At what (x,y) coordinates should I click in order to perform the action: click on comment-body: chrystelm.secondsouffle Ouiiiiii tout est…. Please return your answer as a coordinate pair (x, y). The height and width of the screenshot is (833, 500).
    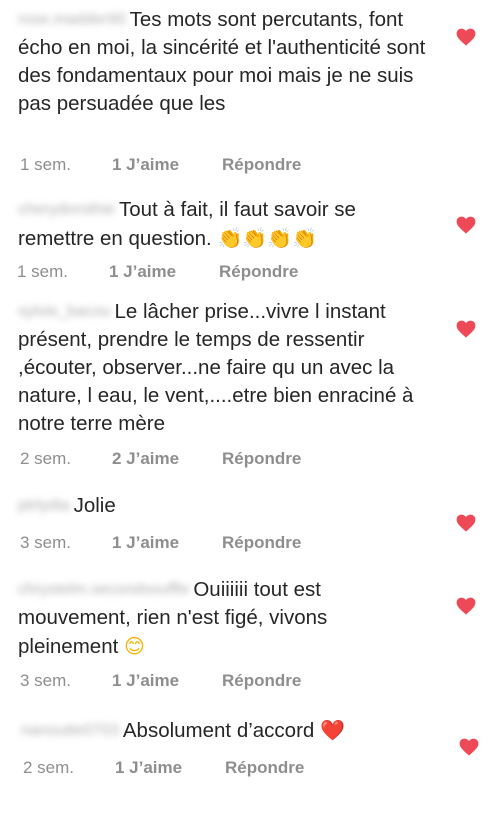
    Looking at the image, I should click on (218, 618).